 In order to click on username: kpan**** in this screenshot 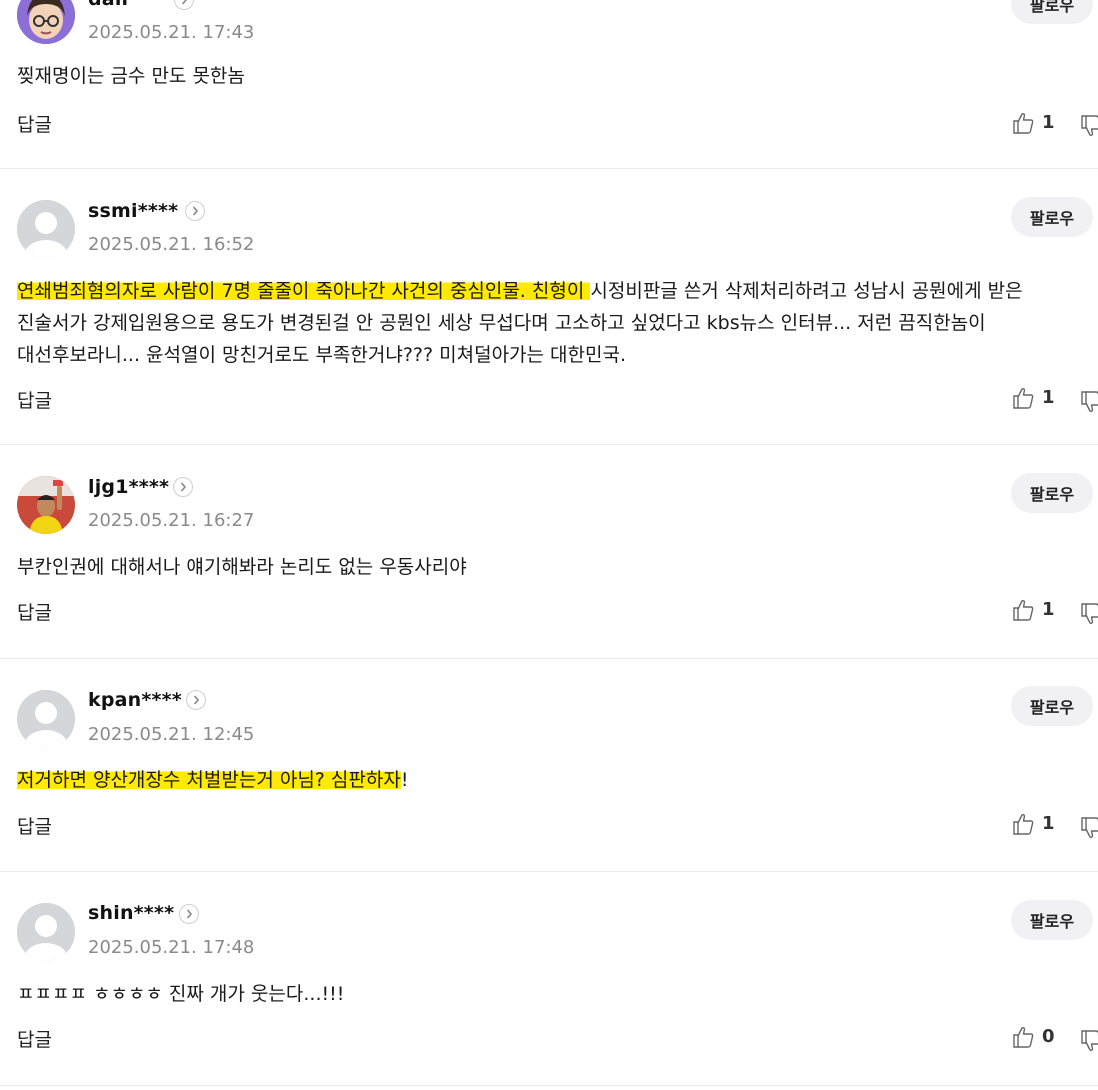, I will do `click(135, 700)`.